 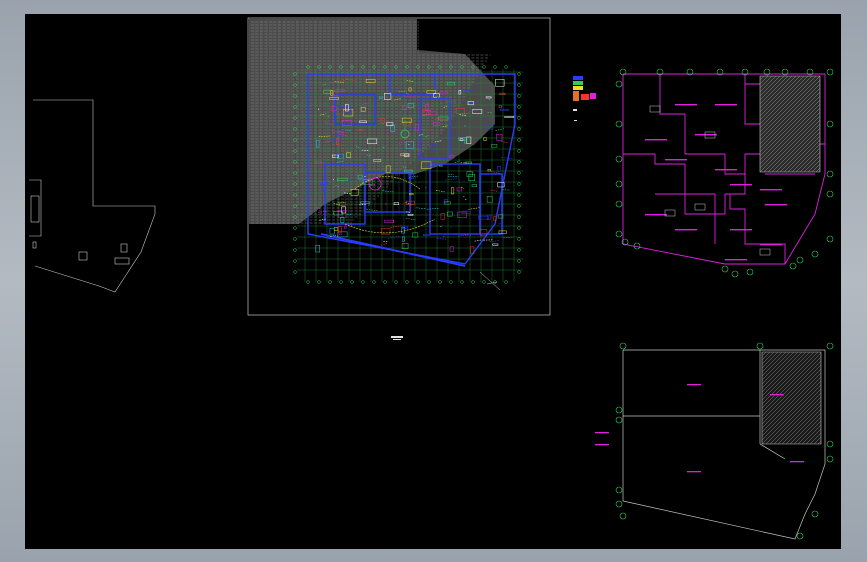 What do you see at coordinates (724, 173) in the screenshot?
I see `magenta-zone-plan` at bounding box center [724, 173].